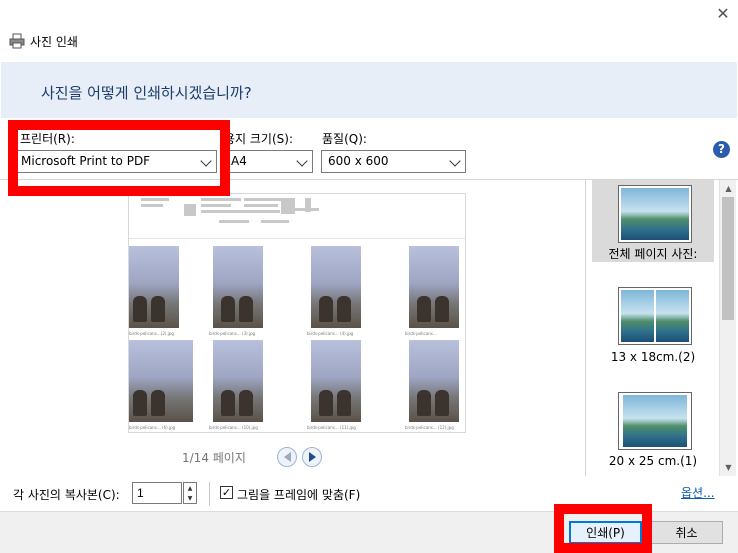 The image size is (738, 553). What do you see at coordinates (393, 161) in the screenshot?
I see `quality-select: 600 x 600` at bounding box center [393, 161].